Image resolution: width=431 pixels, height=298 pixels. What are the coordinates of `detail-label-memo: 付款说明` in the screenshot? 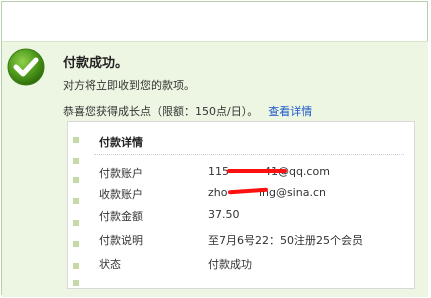 It's located at (121, 240).